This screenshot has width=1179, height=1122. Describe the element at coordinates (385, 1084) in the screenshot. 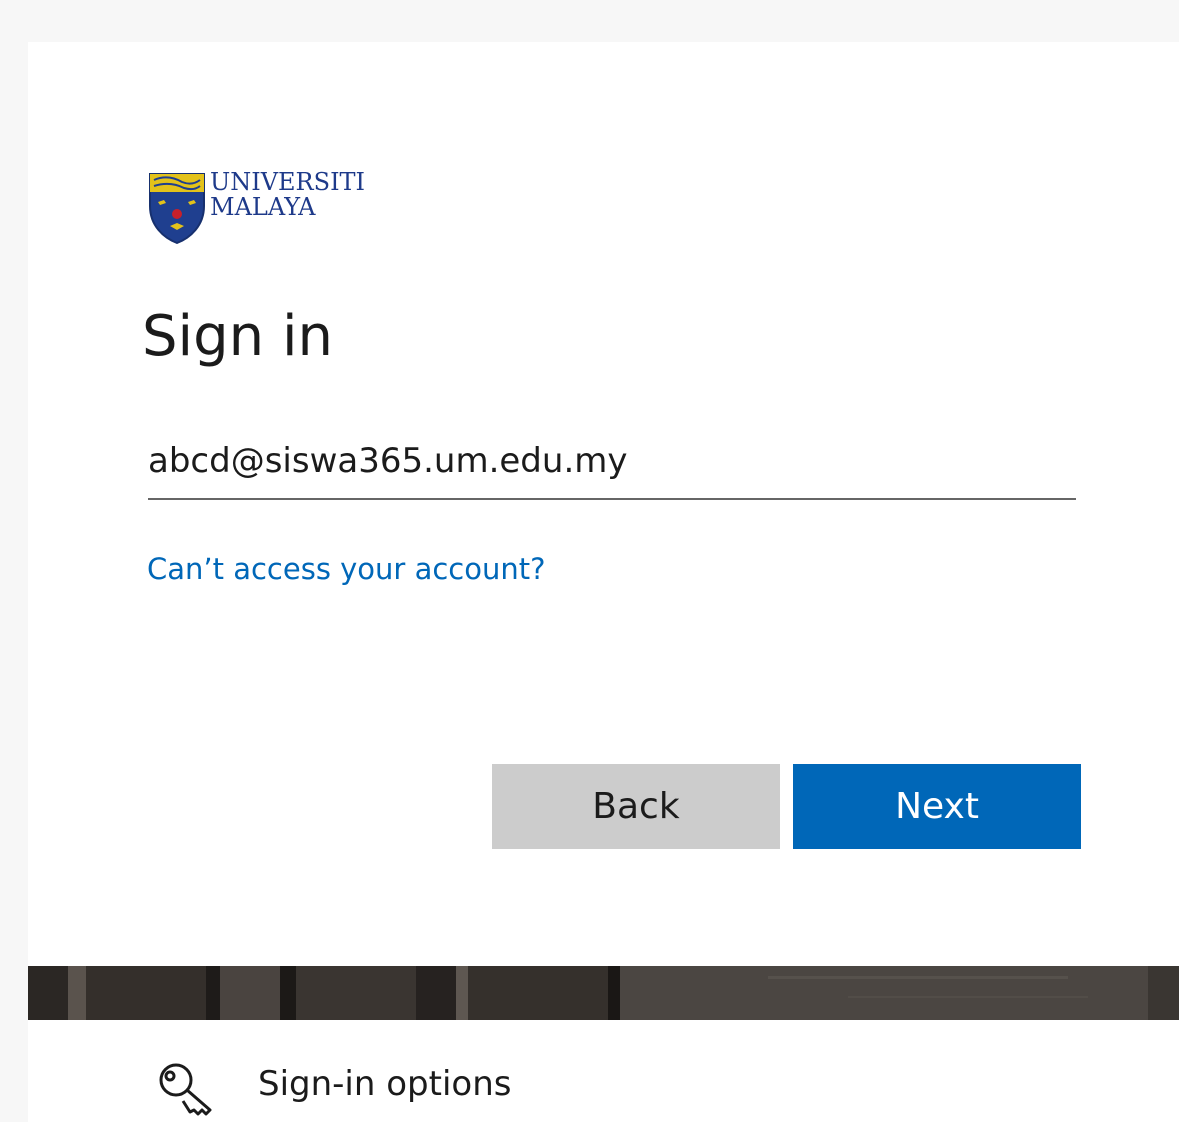

I see `sign-in-options-label: Sign-in options` at that location.